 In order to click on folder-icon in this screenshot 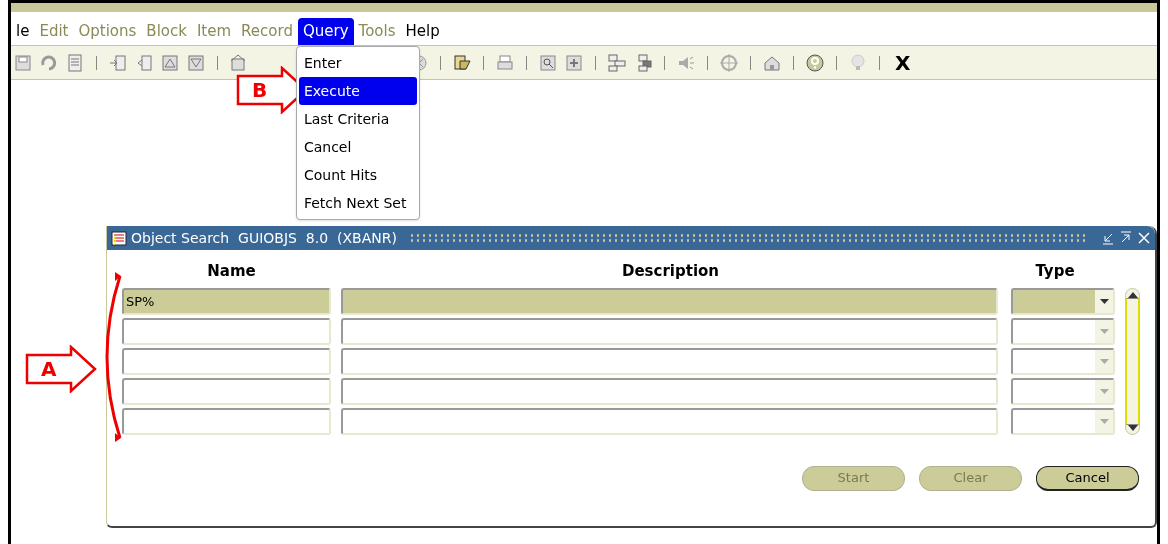, I will do `click(462, 62)`.